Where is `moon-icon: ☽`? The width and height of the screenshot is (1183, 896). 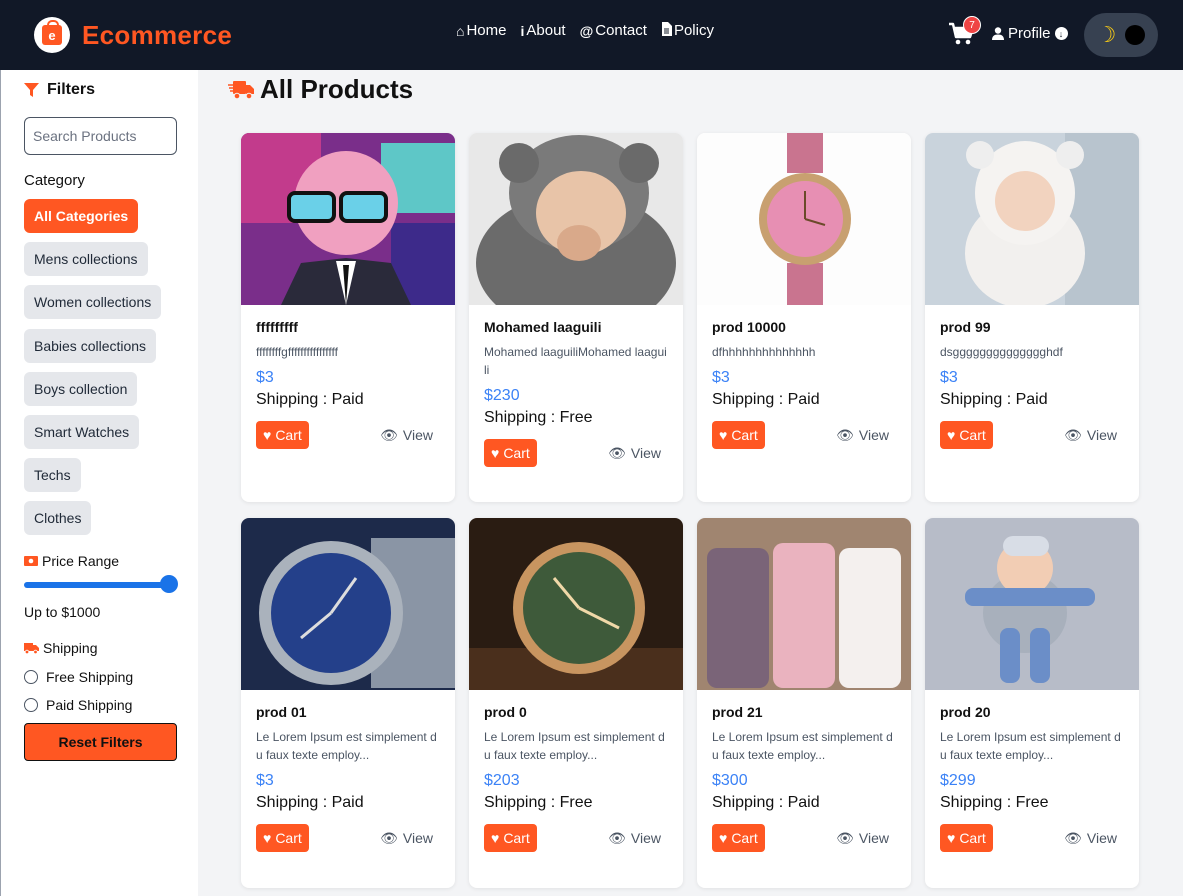 moon-icon: ☽ is located at coordinates (1106, 34).